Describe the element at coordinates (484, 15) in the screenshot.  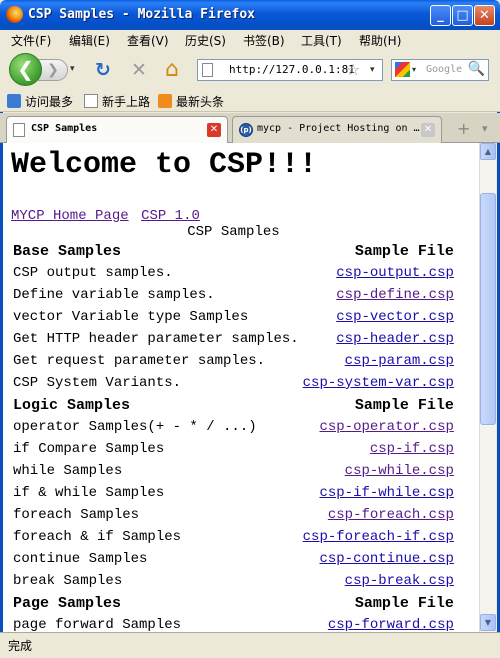
I see `close-button: ✕` at that location.